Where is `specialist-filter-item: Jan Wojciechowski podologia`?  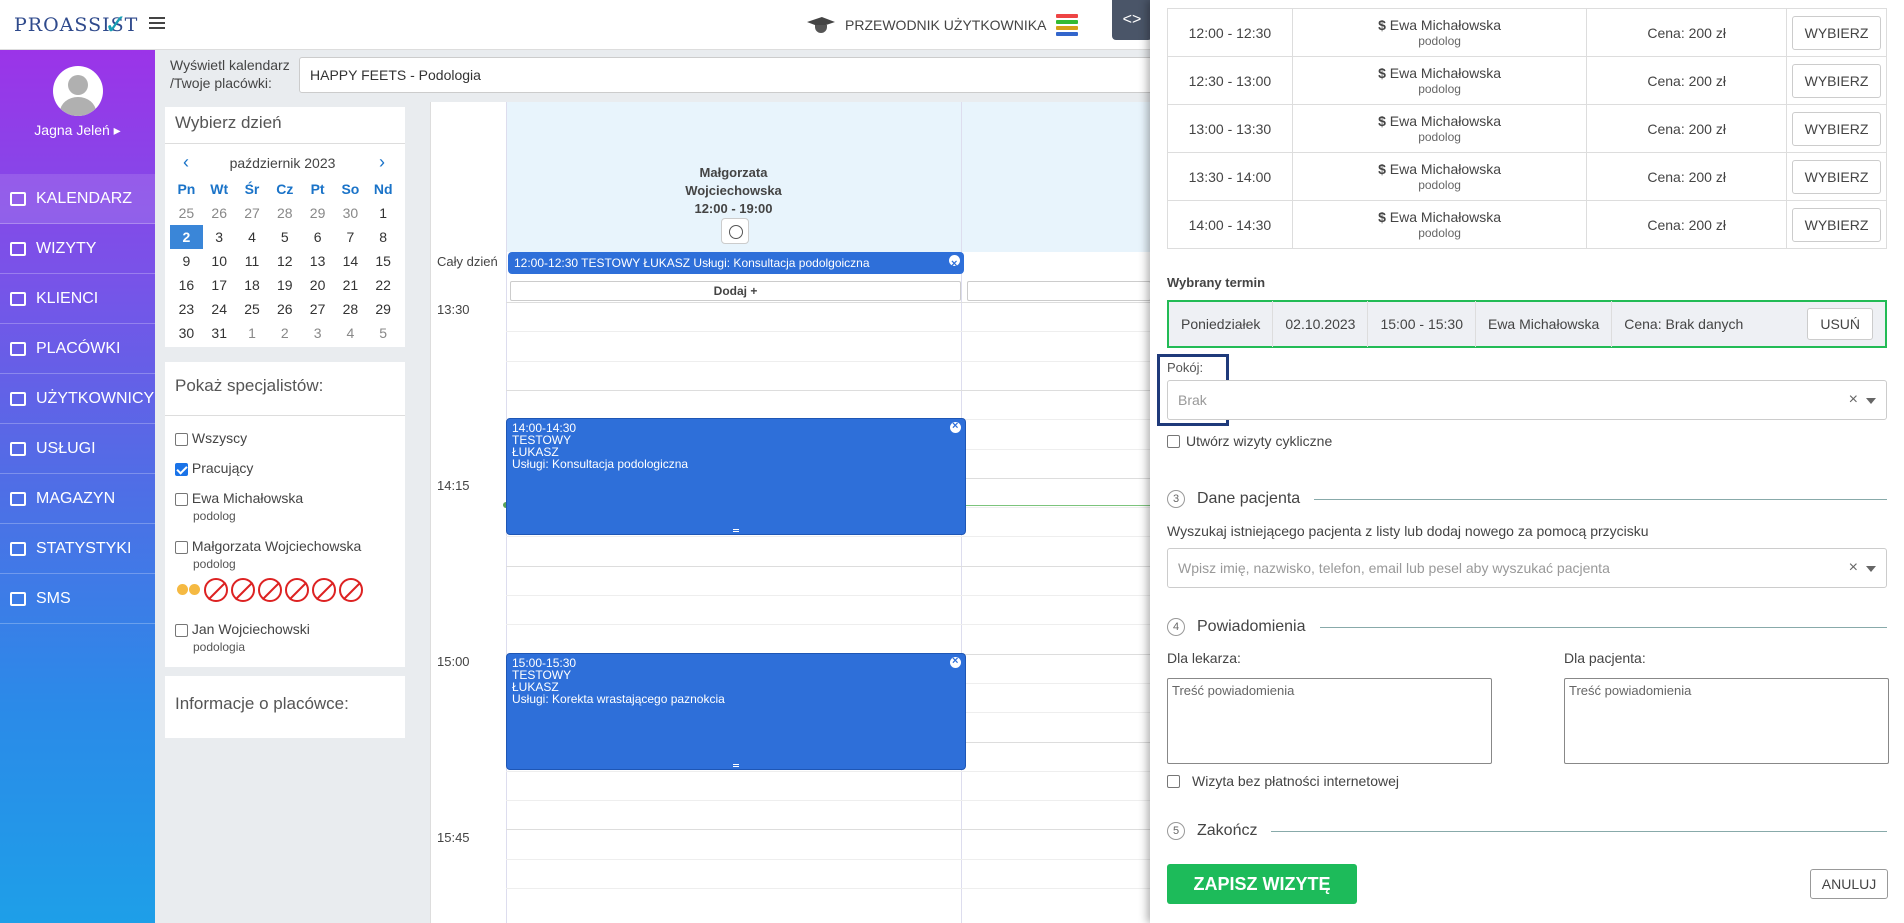 specialist-filter-item: Jan Wojciechowski podologia is located at coordinates (242, 637).